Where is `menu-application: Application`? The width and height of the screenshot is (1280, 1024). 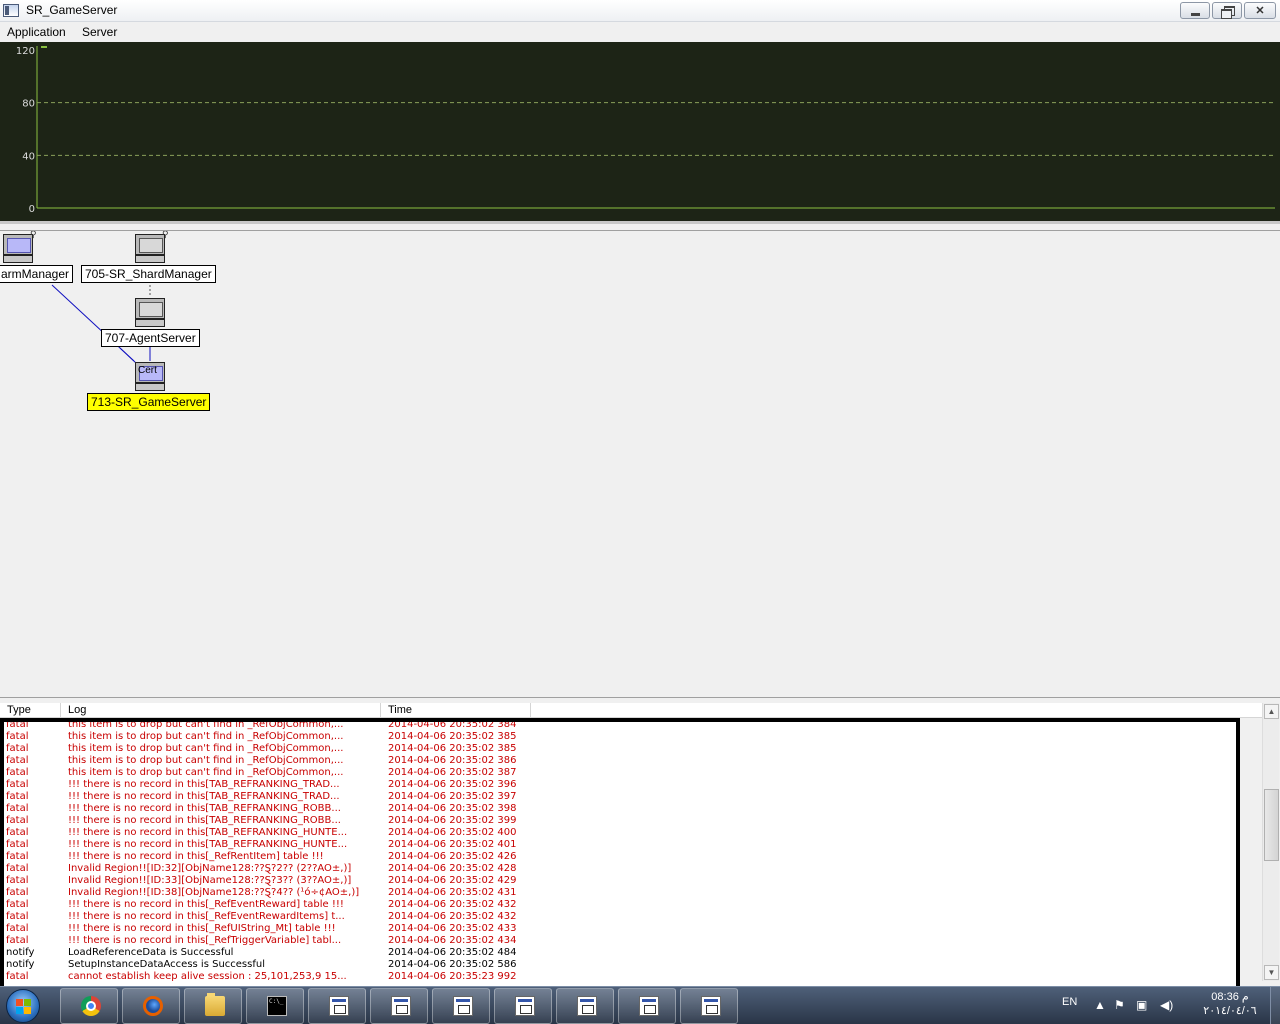
menu-application: Application is located at coordinates (36, 32).